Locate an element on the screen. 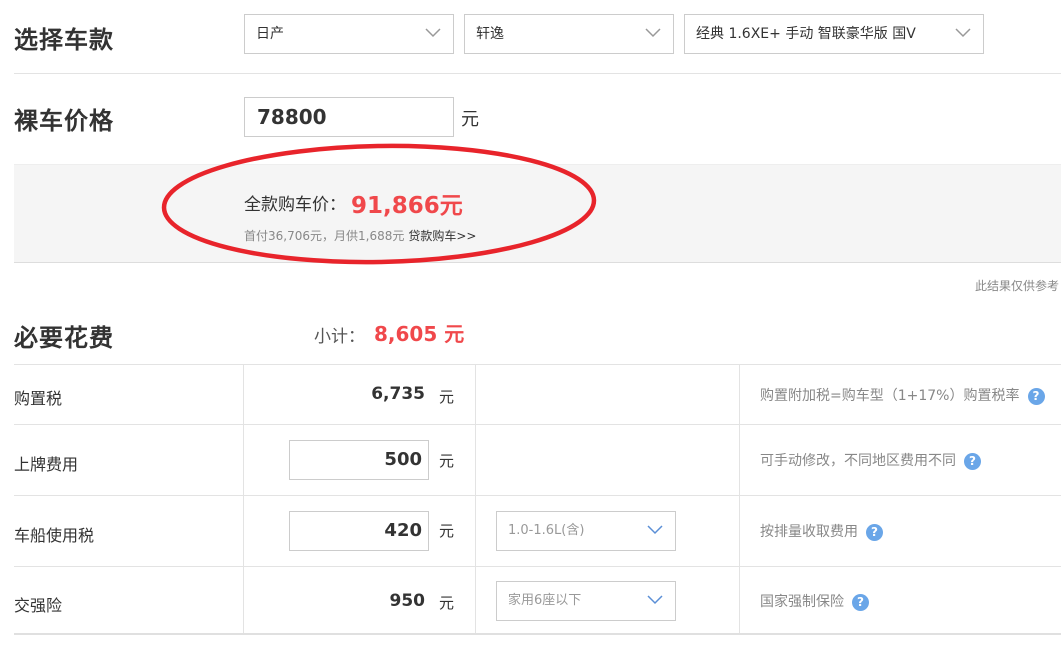 This screenshot has height=659, width=1061. vehicle-tax-hint-text: 按排量收取费用 is located at coordinates (809, 532).